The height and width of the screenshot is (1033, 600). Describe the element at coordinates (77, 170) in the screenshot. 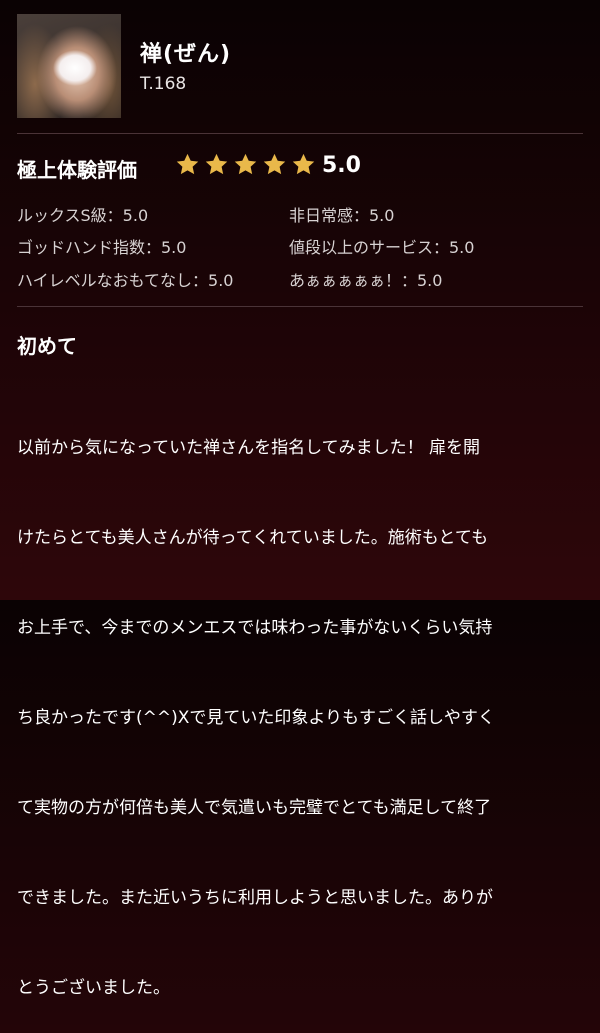

I see `rating-title: 極上体験評価` at that location.